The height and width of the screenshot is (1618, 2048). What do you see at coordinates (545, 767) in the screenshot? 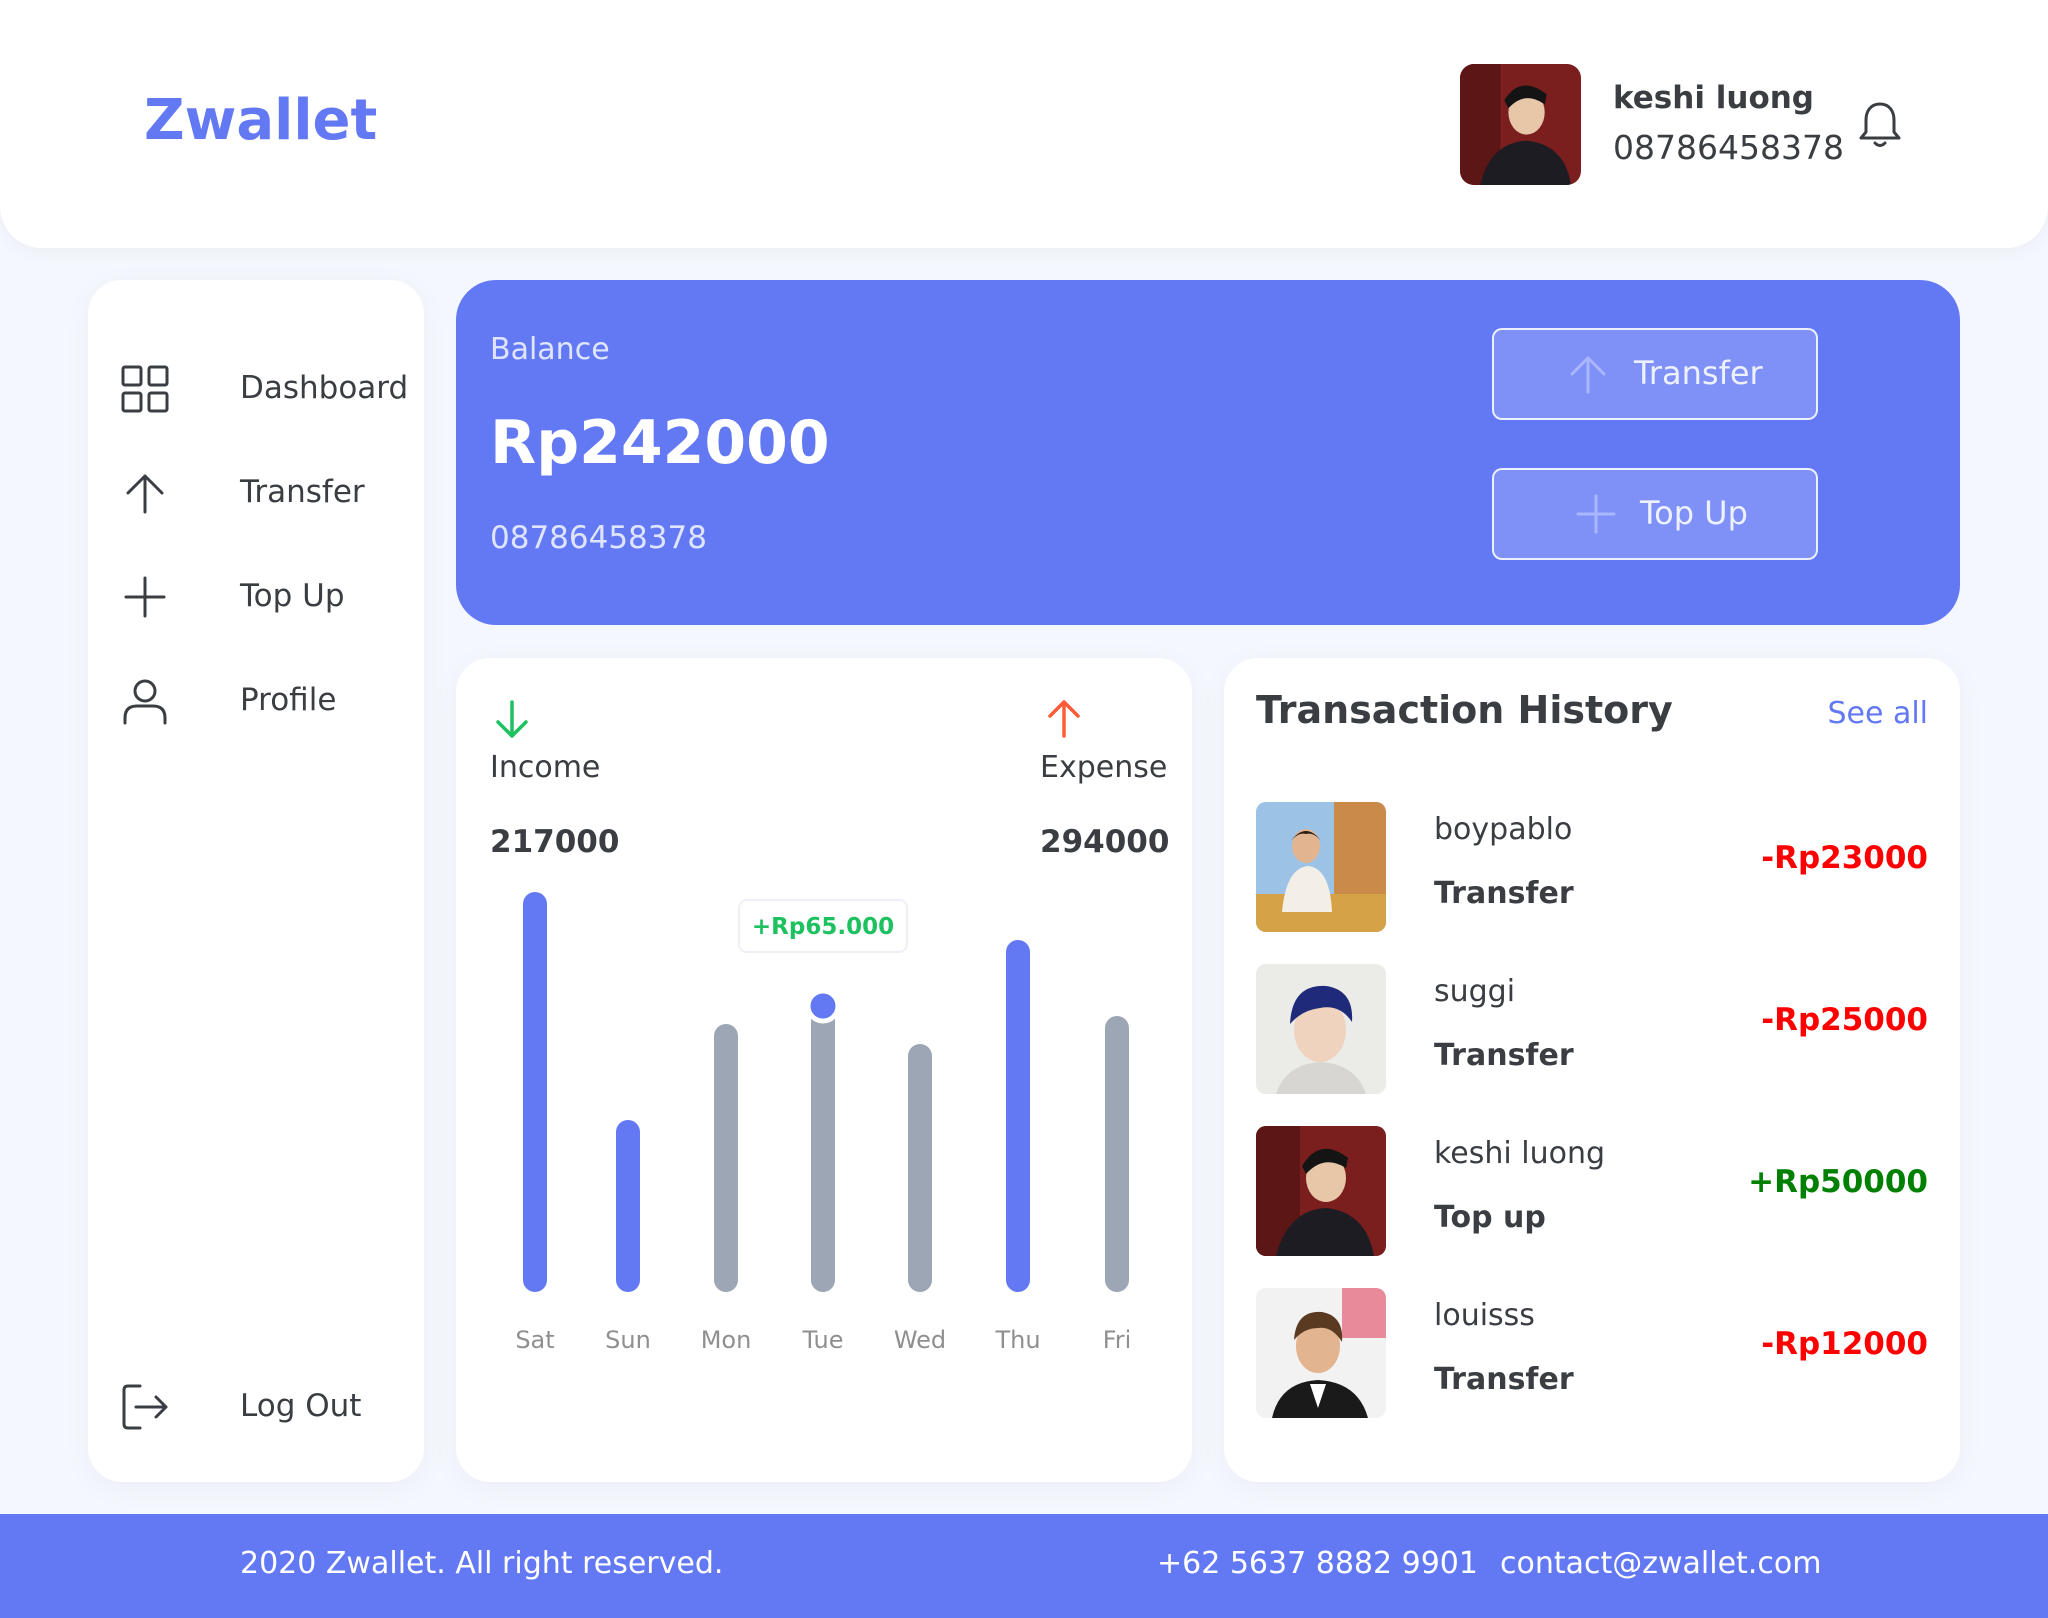
I see `income-label: Income` at bounding box center [545, 767].